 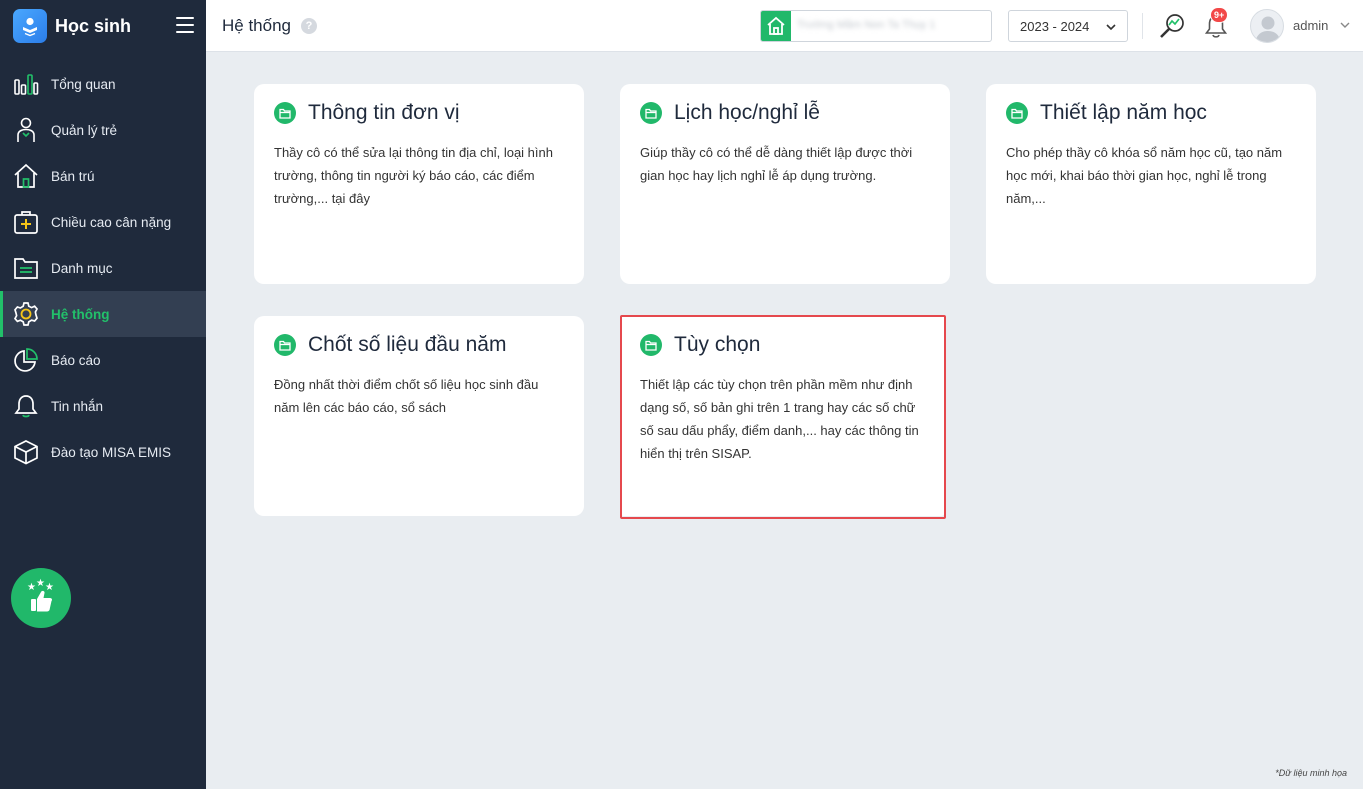 What do you see at coordinates (26, 222) in the screenshot?
I see `medical-kit-icon` at bounding box center [26, 222].